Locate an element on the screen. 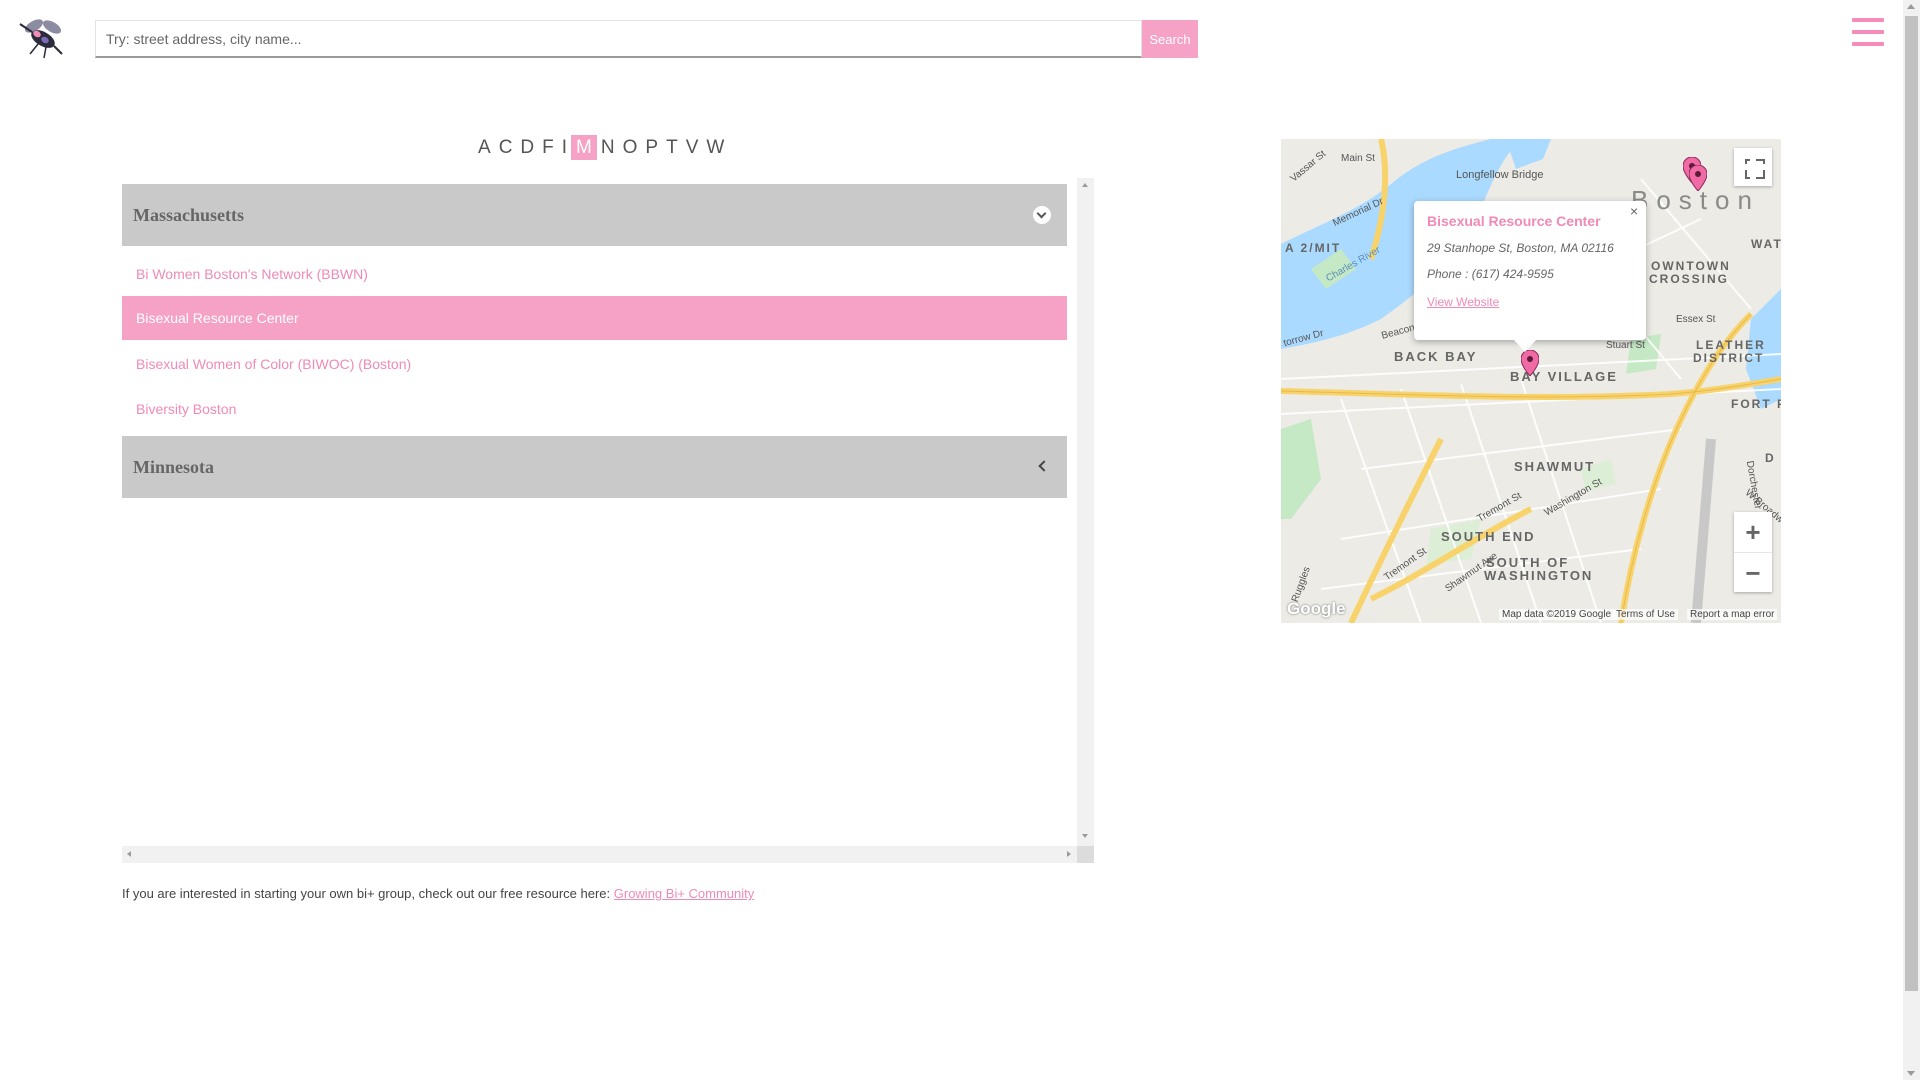 The image size is (1920, 1080). map-label: LEATHER is located at coordinates (1731, 345).